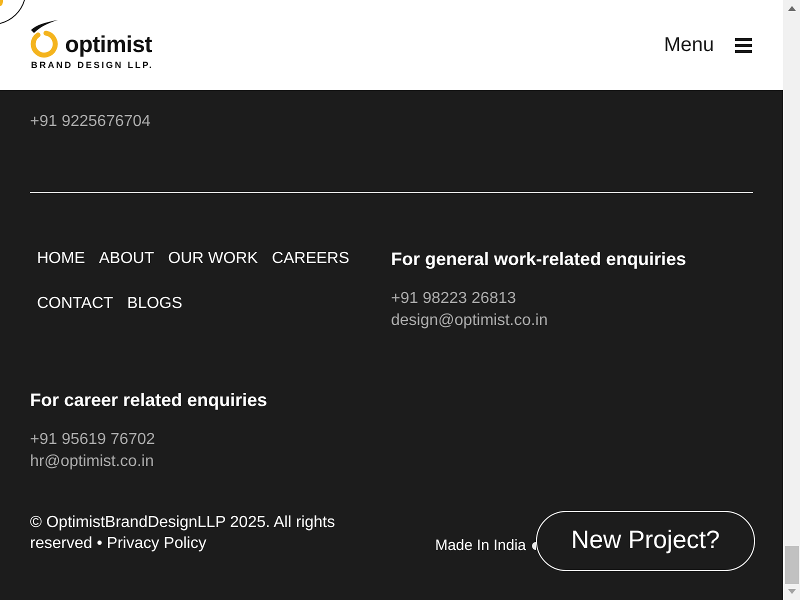  What do you see at coordinates (645, 541) in the screenshot?
I see `new-project-button: New Project?` at bounding box center [645, 541].